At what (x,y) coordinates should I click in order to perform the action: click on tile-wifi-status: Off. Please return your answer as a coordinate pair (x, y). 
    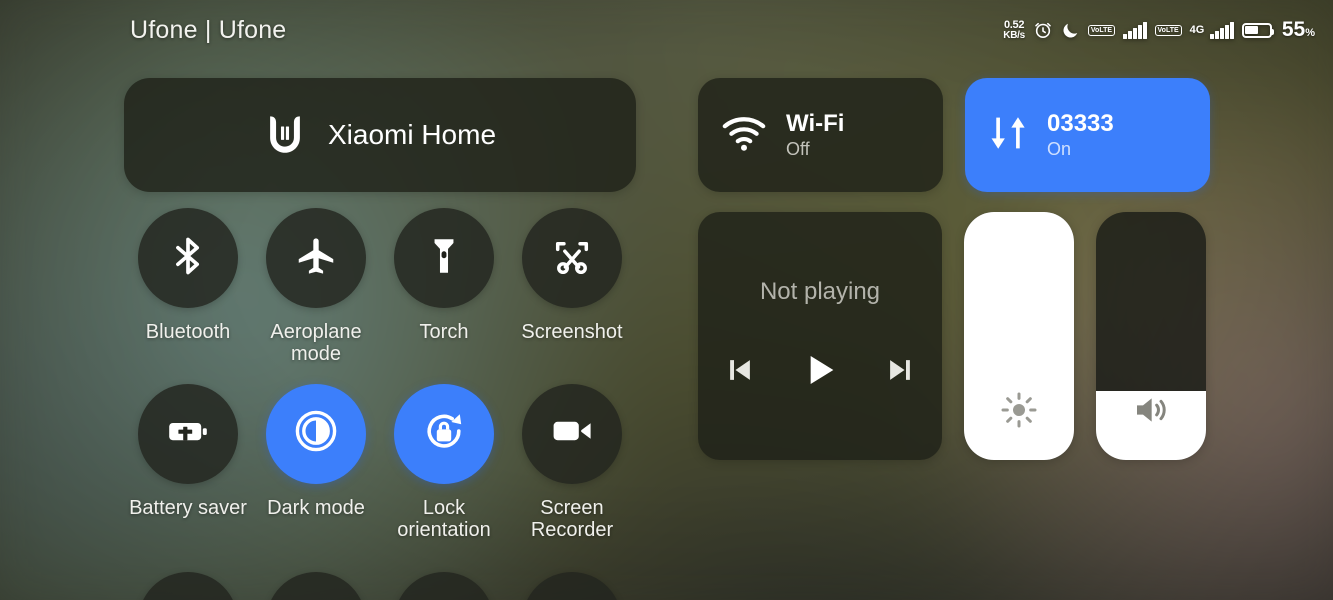
    Looking at the image, I should click on (798, 148).